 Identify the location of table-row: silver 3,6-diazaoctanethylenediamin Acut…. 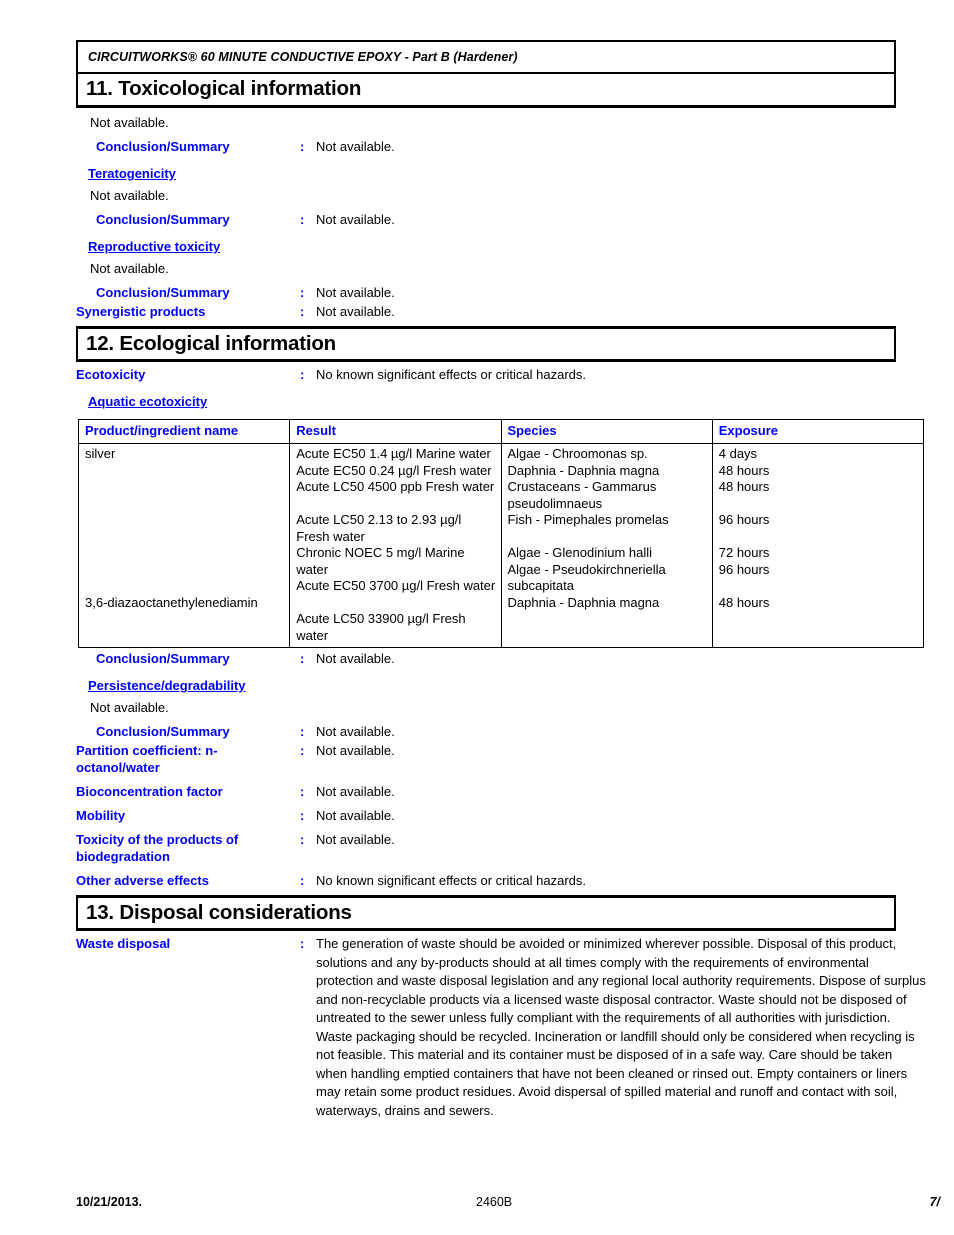
(501, 545).